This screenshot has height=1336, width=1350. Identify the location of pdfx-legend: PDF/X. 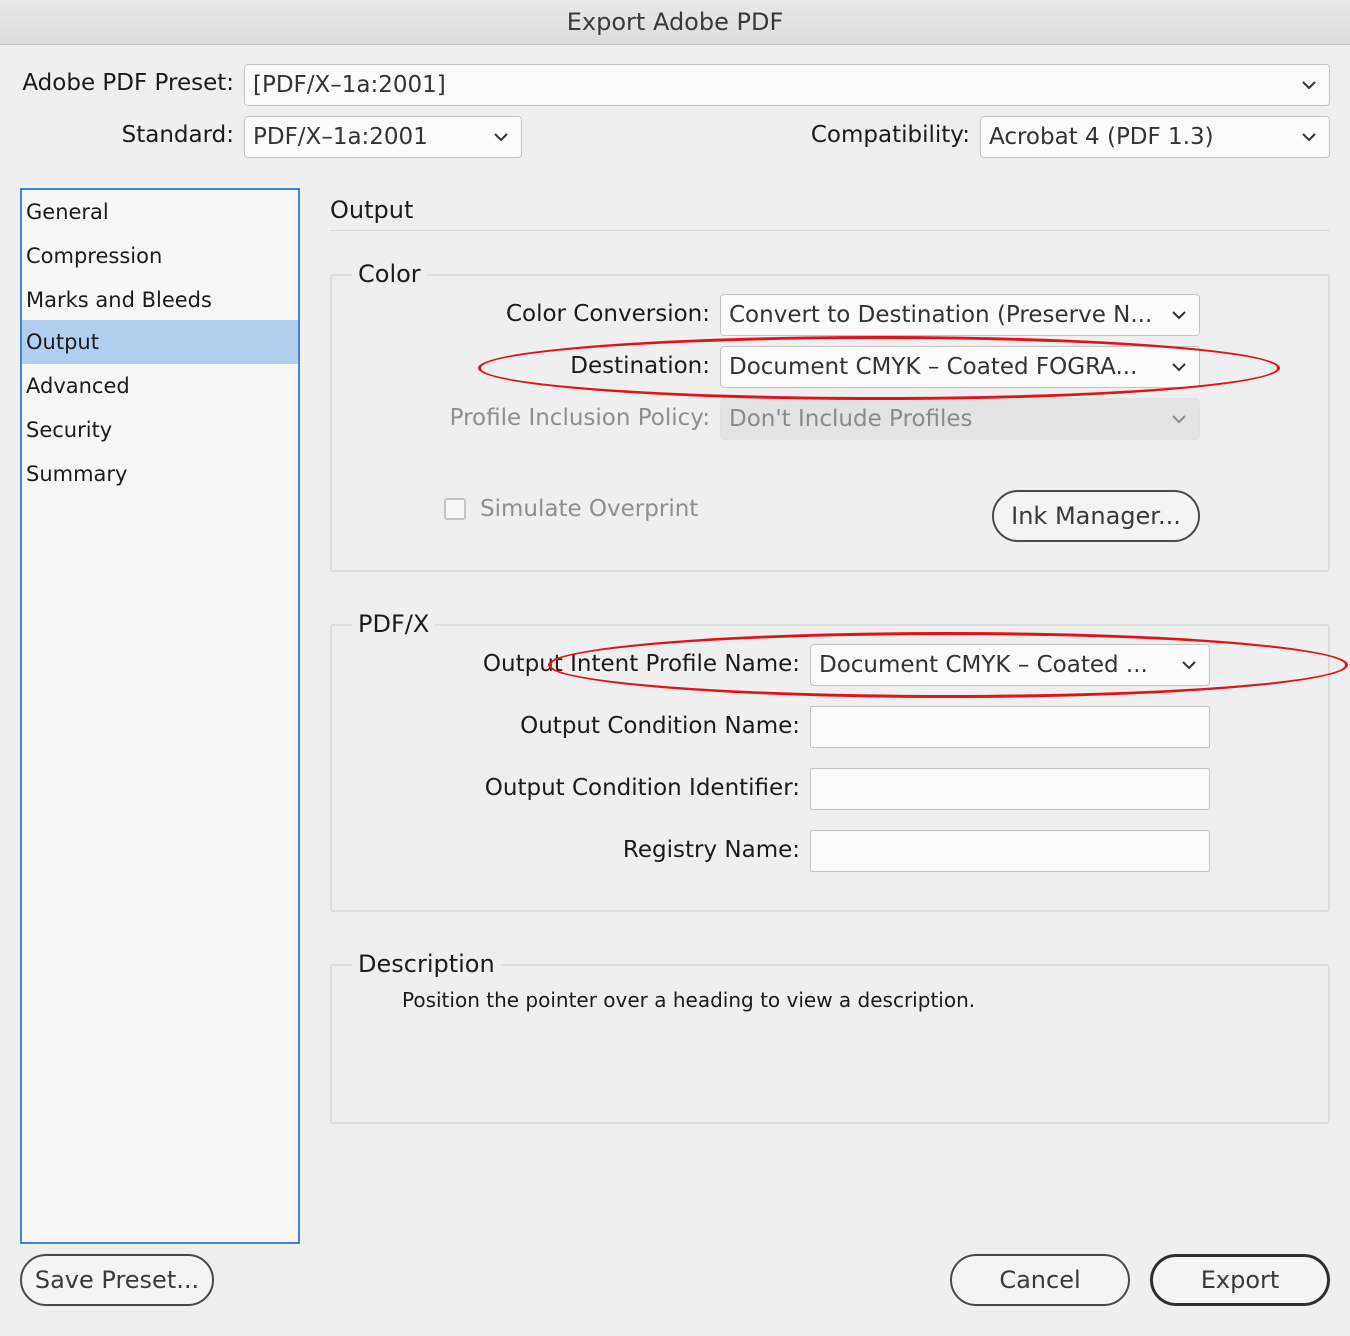
(394, 624).